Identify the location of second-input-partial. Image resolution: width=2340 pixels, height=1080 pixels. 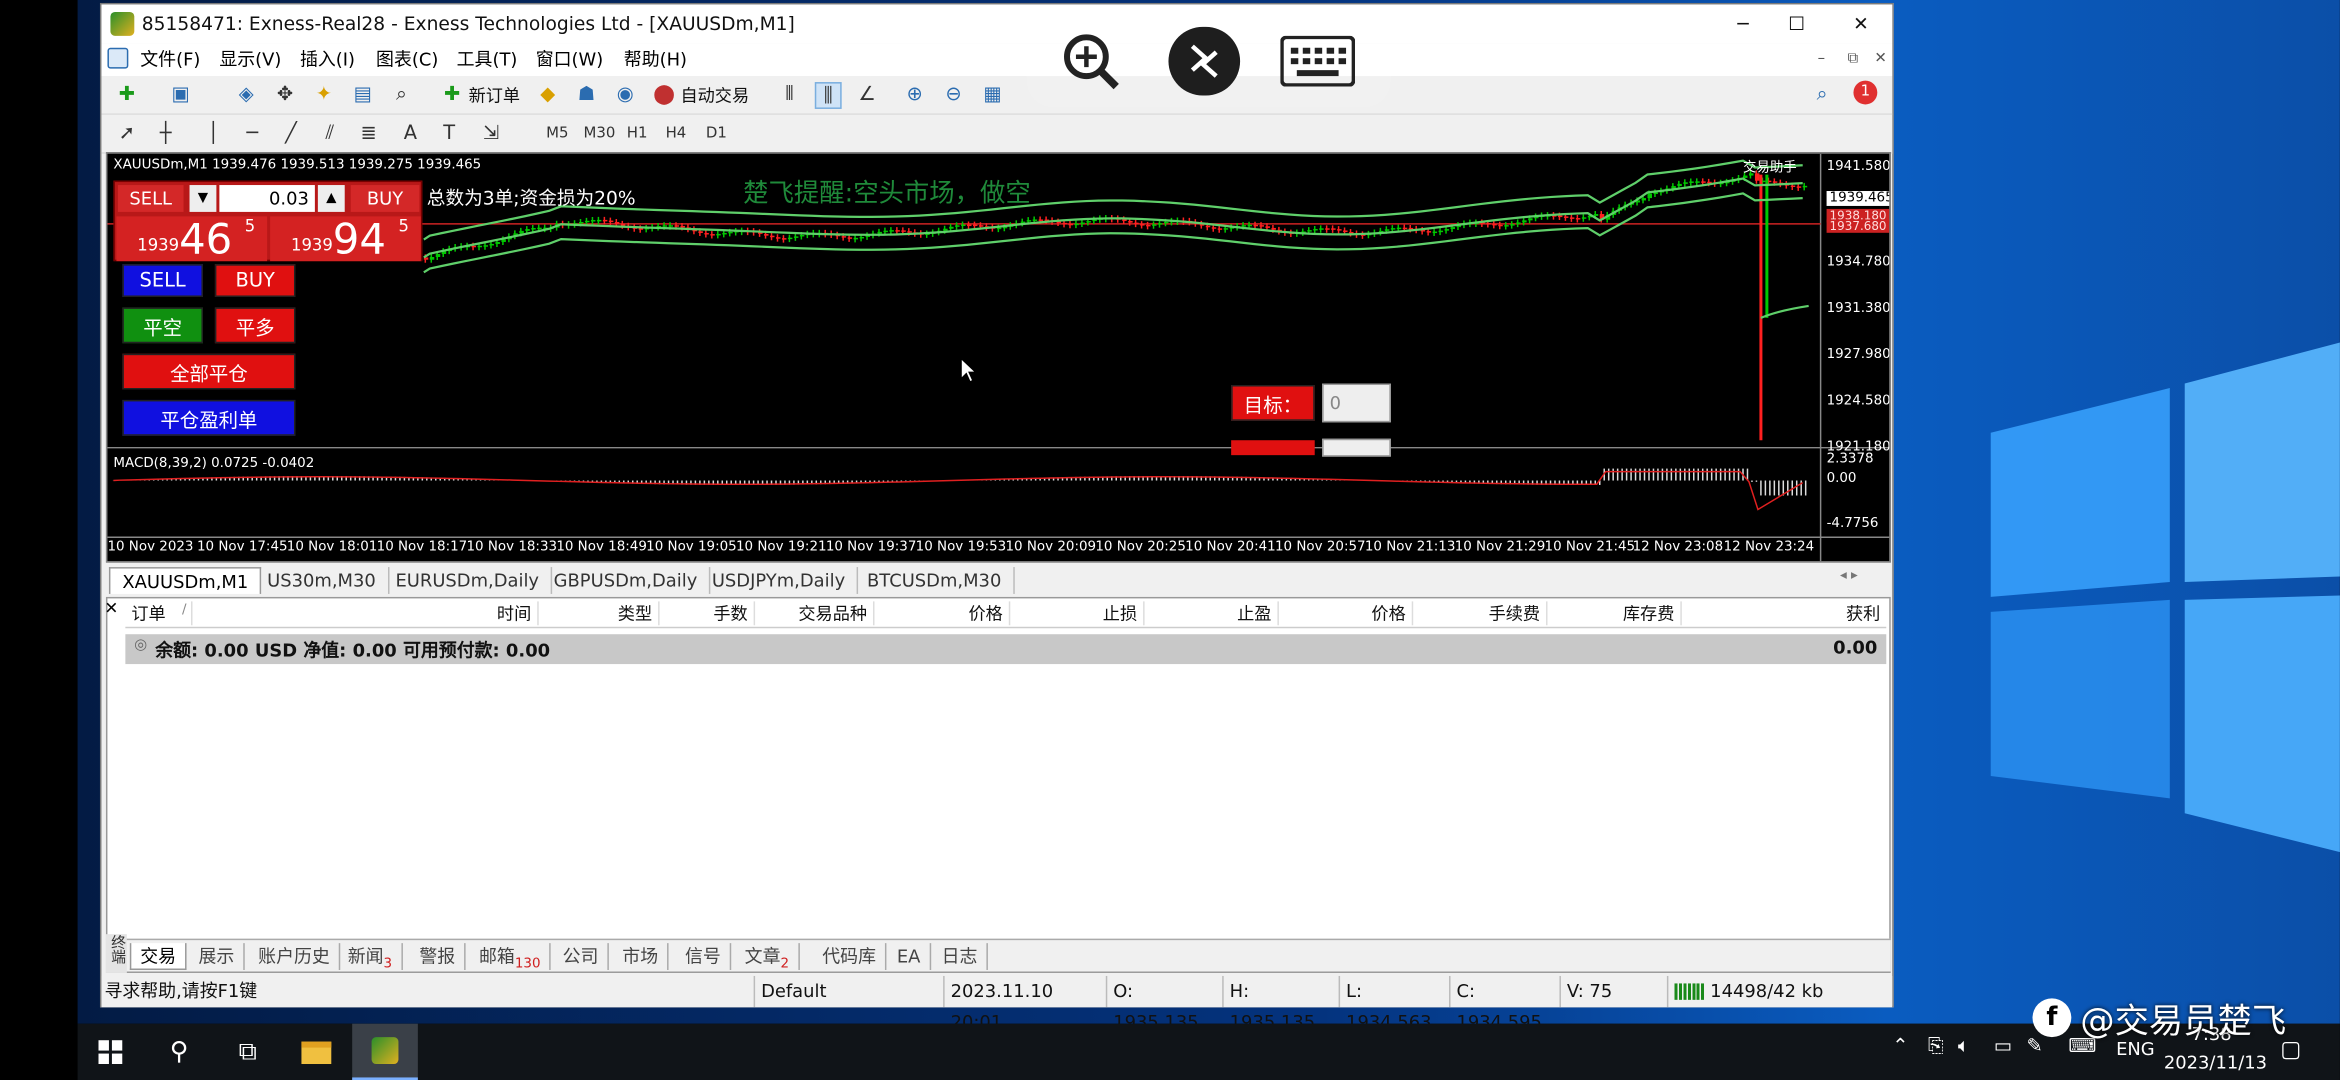
(1356, 447).